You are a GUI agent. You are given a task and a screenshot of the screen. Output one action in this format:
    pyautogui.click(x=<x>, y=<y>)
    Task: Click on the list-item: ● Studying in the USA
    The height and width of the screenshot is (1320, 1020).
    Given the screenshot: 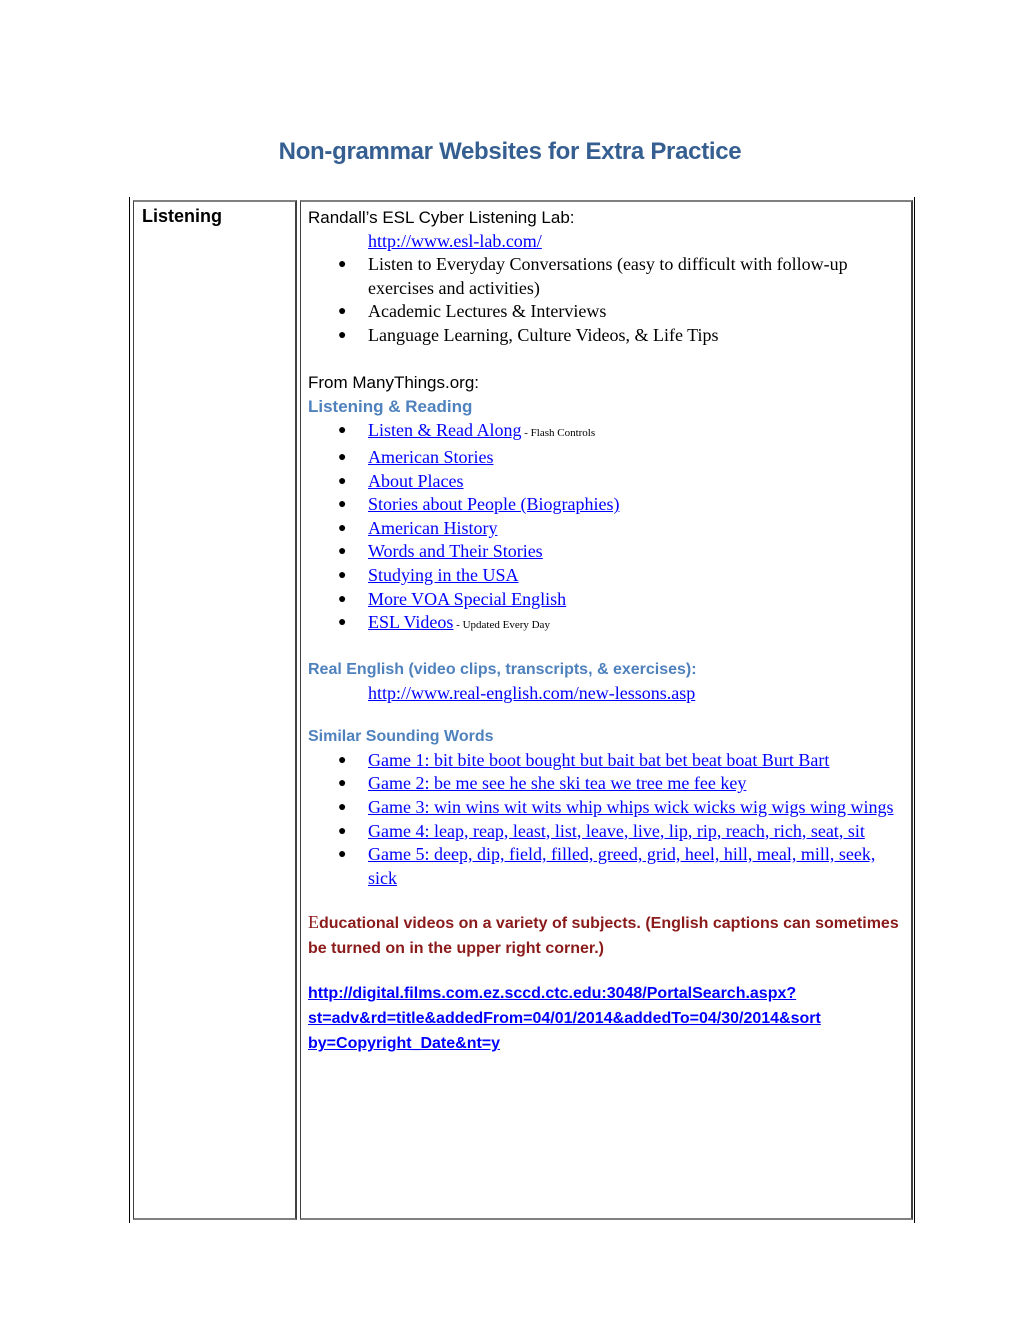 What is the action you would take?
    pyautogui.click(x=607, y=576)
    